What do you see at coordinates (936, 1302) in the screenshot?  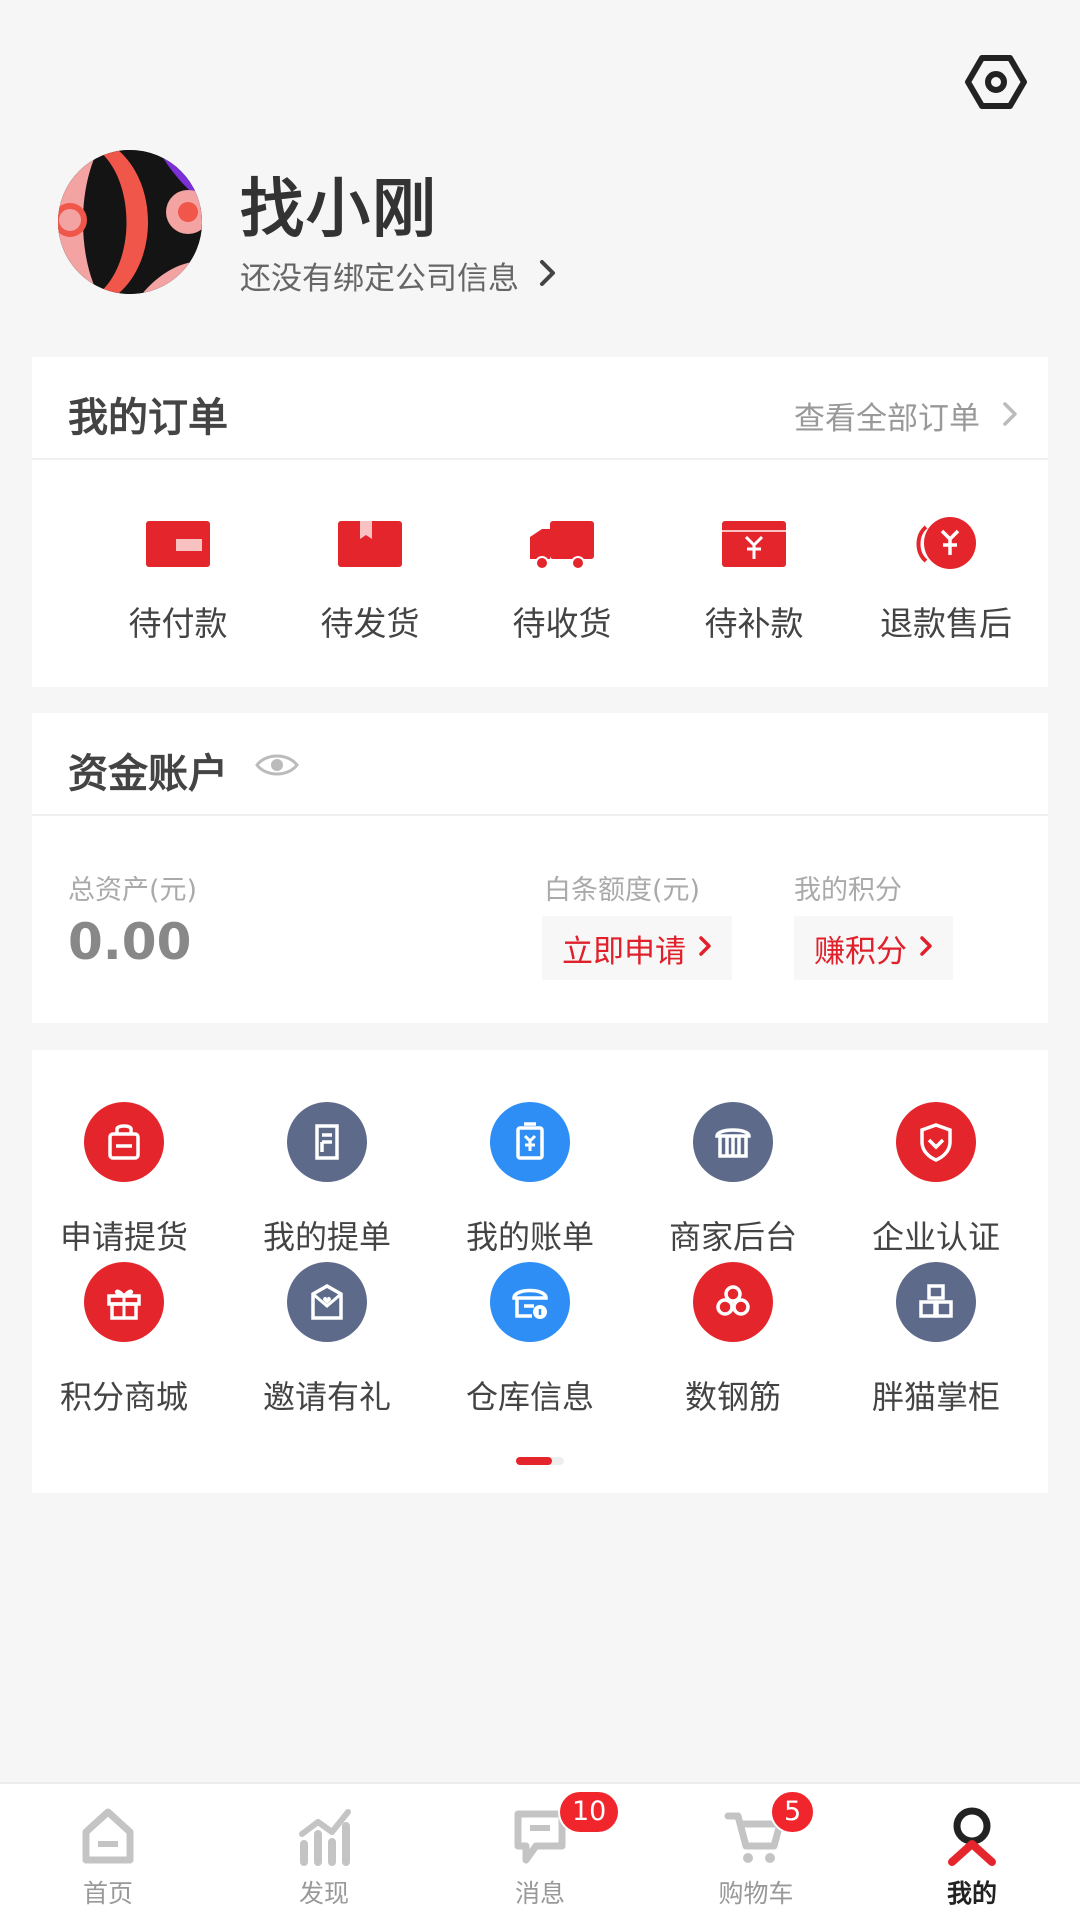 I see `boxes-icon` at bounding box center [936, 1302].